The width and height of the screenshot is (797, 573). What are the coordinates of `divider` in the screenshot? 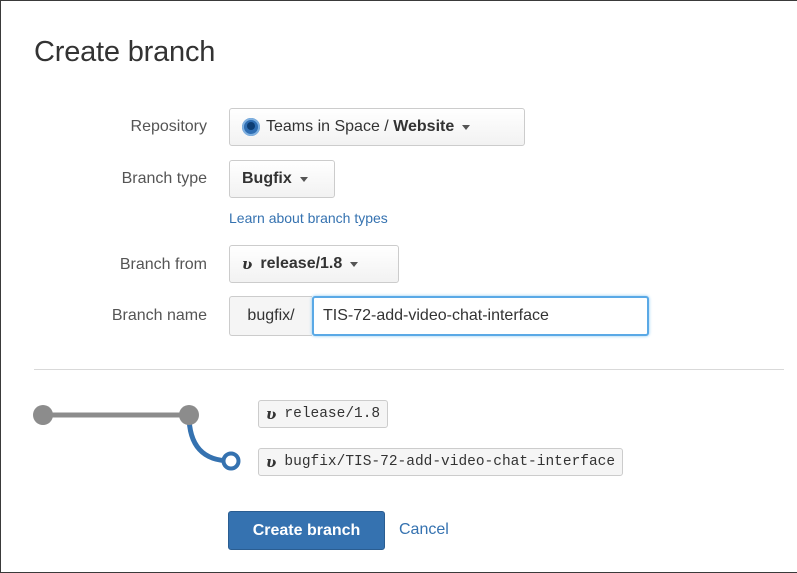 It's located at (409, 369).